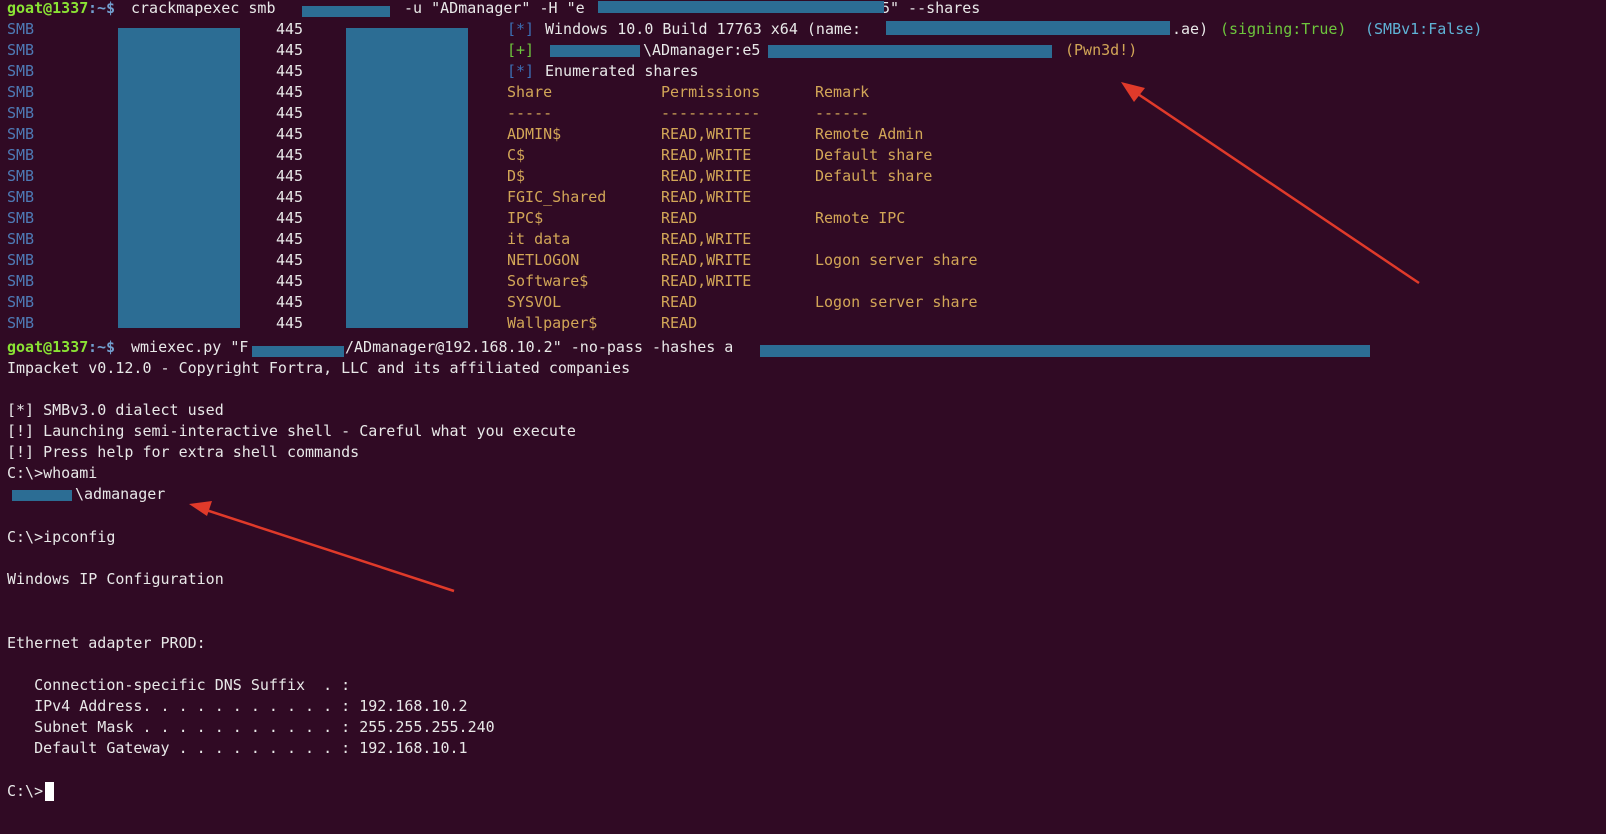 The height and width of the screenshot is (834, 1606). I want to click on windows-info-text: Windows 10.0 Build 17763 x64 (name:, so click(703, 29).